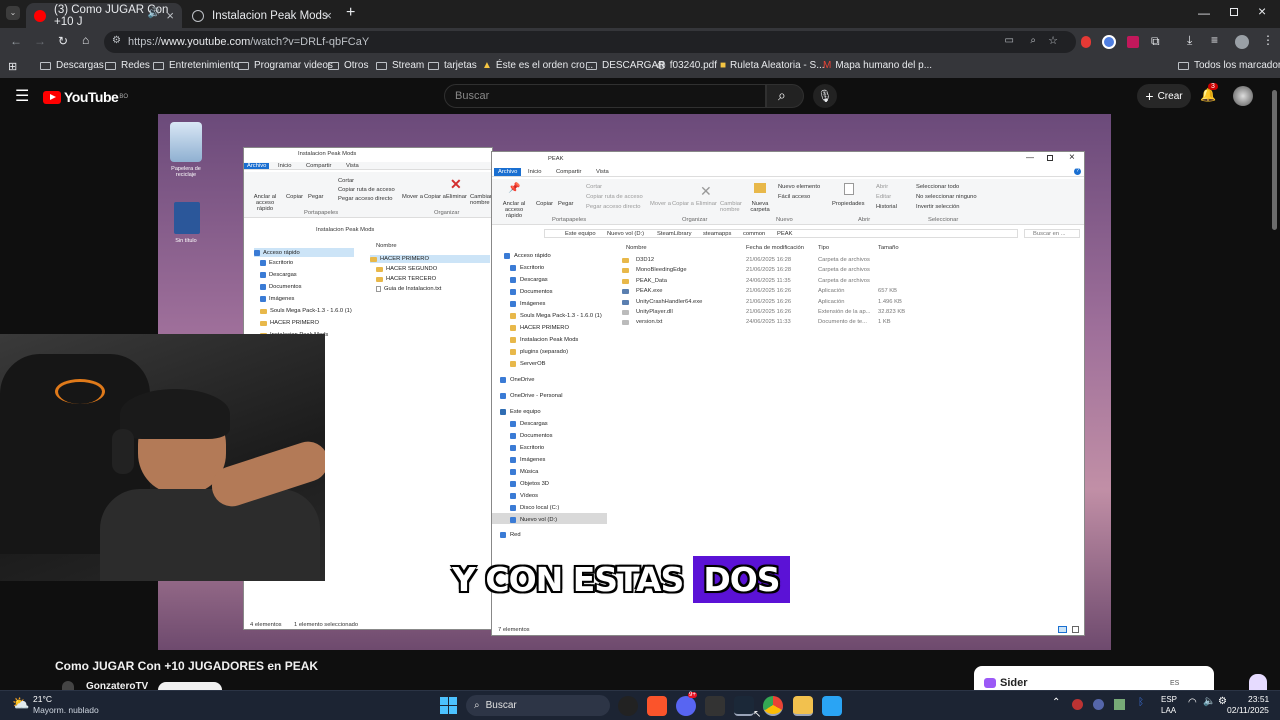 The image size is (1280, 720). I want to click on extensions-icon: ⧉, so click(1155, 41).